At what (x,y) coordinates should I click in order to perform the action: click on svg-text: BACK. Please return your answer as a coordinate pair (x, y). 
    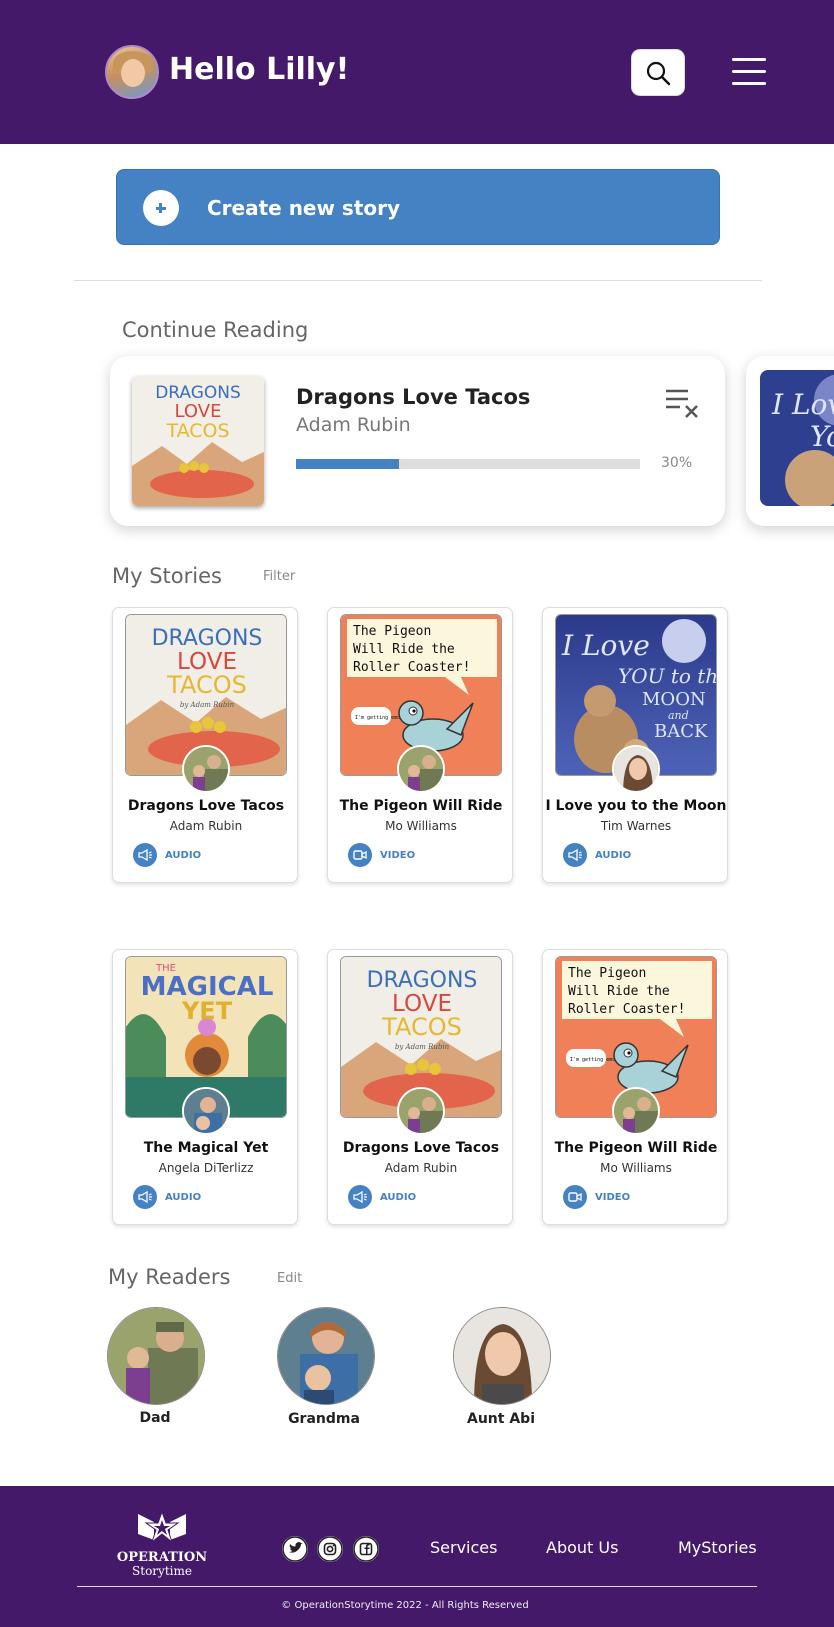
    Looking at the image, I should click on (681, 731).